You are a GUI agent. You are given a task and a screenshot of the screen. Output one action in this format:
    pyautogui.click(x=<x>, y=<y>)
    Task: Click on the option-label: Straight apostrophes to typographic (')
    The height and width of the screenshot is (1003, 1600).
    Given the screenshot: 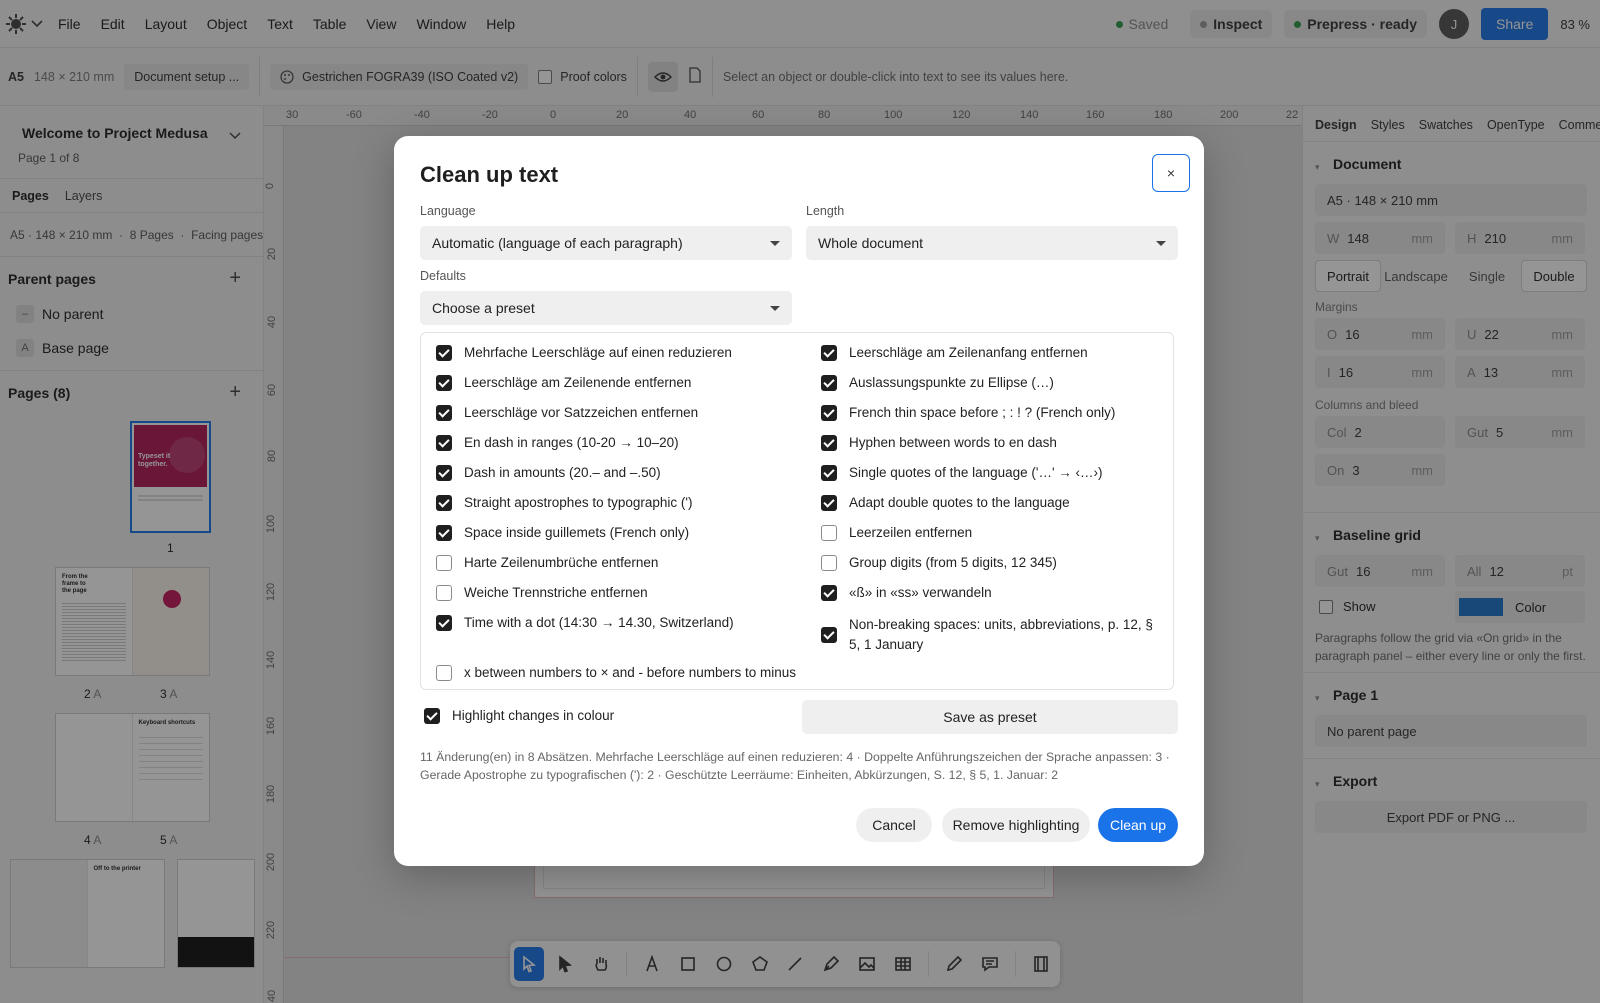 What is the action you would take?
    pyautogui.click(x=578, y=502)
    